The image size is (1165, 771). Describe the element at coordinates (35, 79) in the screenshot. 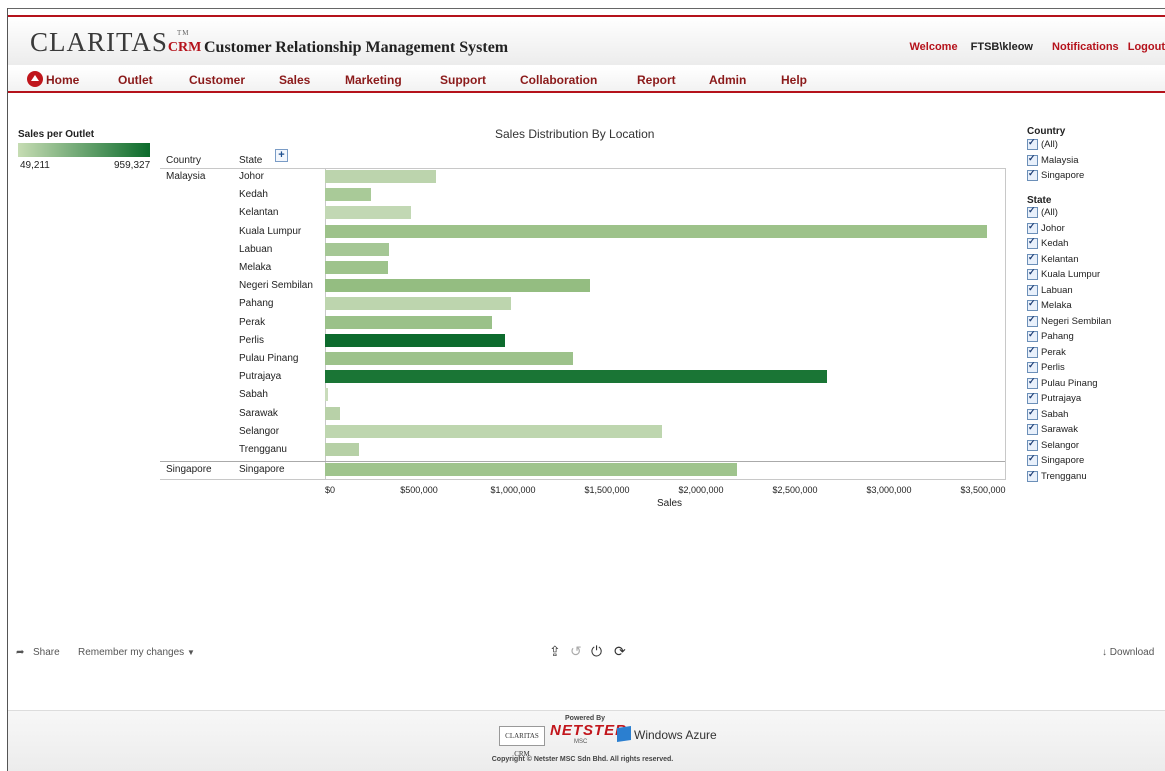

I see `home-icon` at that location.